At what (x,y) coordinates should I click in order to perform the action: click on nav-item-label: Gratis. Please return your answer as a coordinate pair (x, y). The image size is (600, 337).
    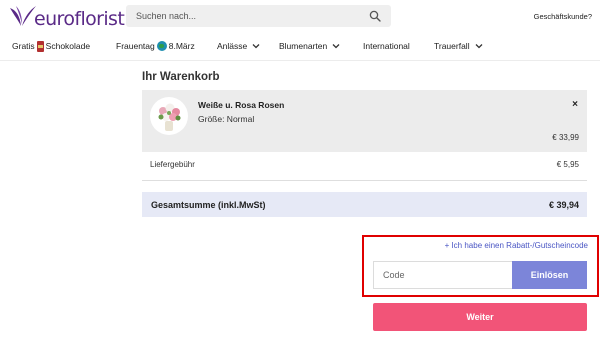
    Looking at the image, I should click on (23, 46).